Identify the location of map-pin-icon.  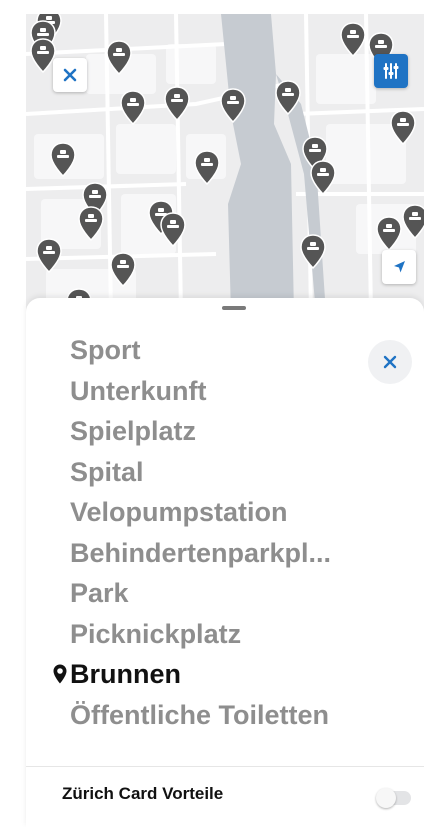
(60, 674).